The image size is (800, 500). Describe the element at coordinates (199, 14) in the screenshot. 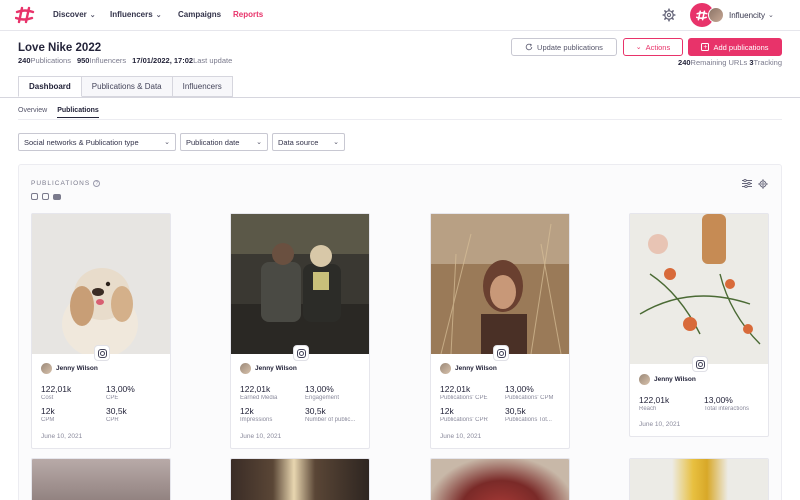

I see `nav-campaigns: Campaigns` at that location.